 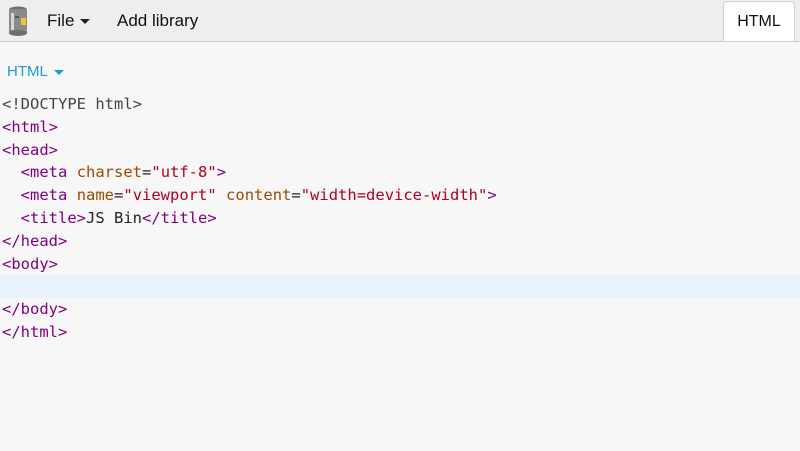 What do you see at coordinates (53, 217) in the screenshot?
I see `tag-token: <title>` at bounding box center [53, 217].